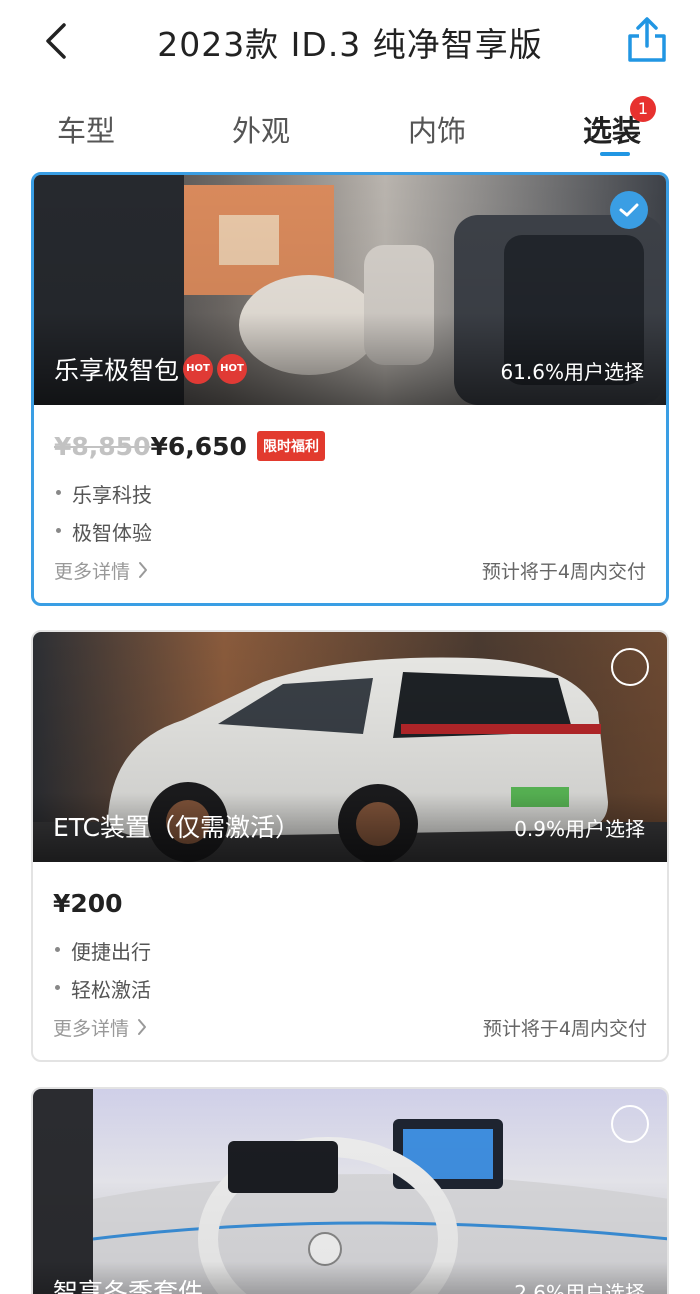  What do you see at coordinates (437, 129) in the screenshot?
I see `tab-interior: 内饰` at bounding box center [437, 129].